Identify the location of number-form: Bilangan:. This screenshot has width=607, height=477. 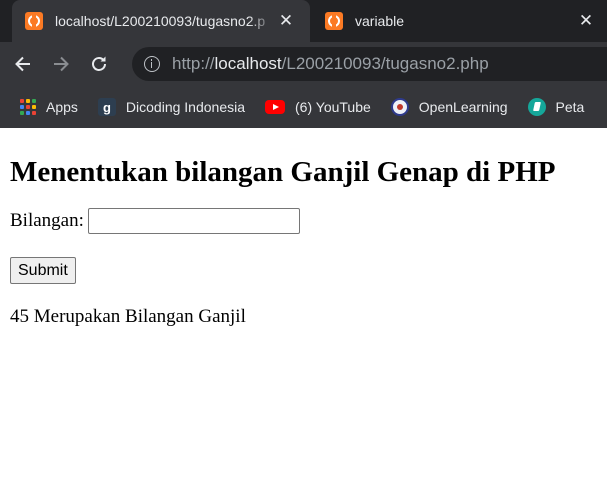
(303, 221).